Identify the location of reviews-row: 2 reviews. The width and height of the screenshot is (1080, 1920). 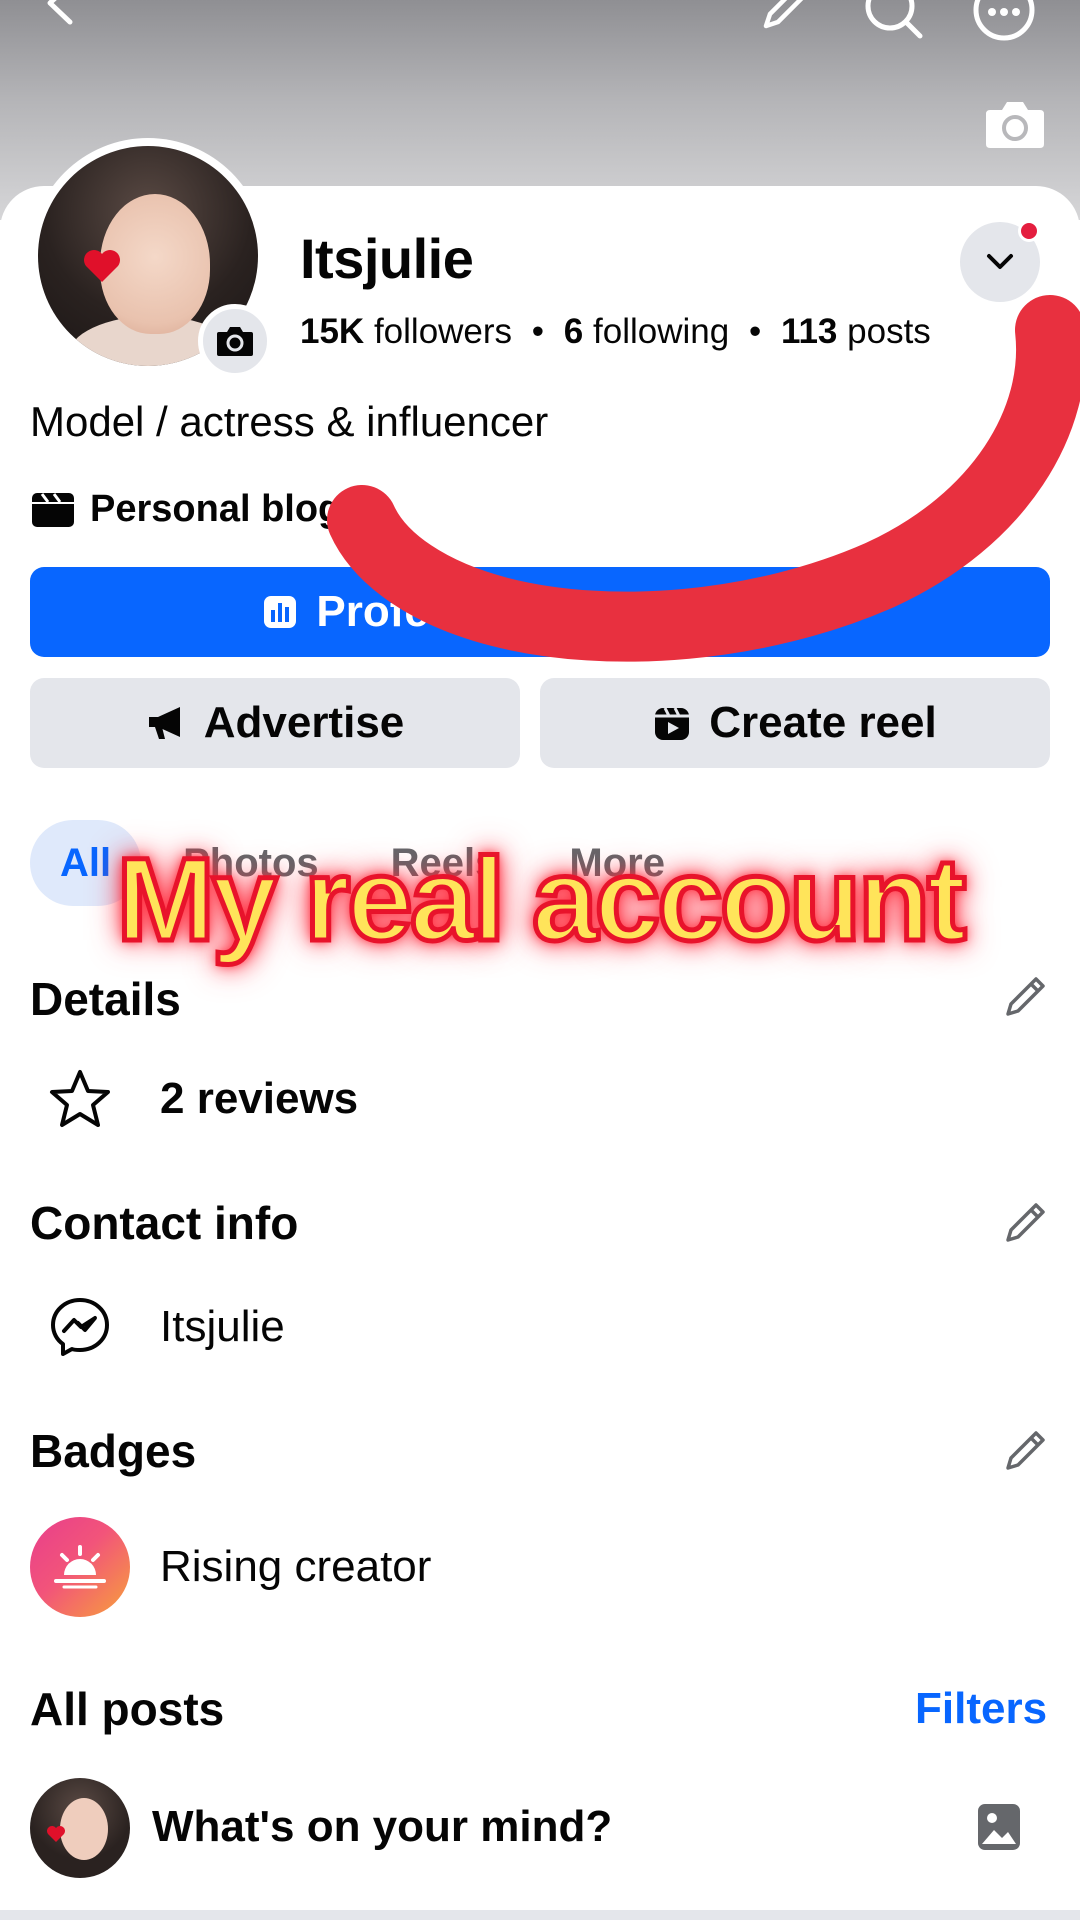
(194, 1099).